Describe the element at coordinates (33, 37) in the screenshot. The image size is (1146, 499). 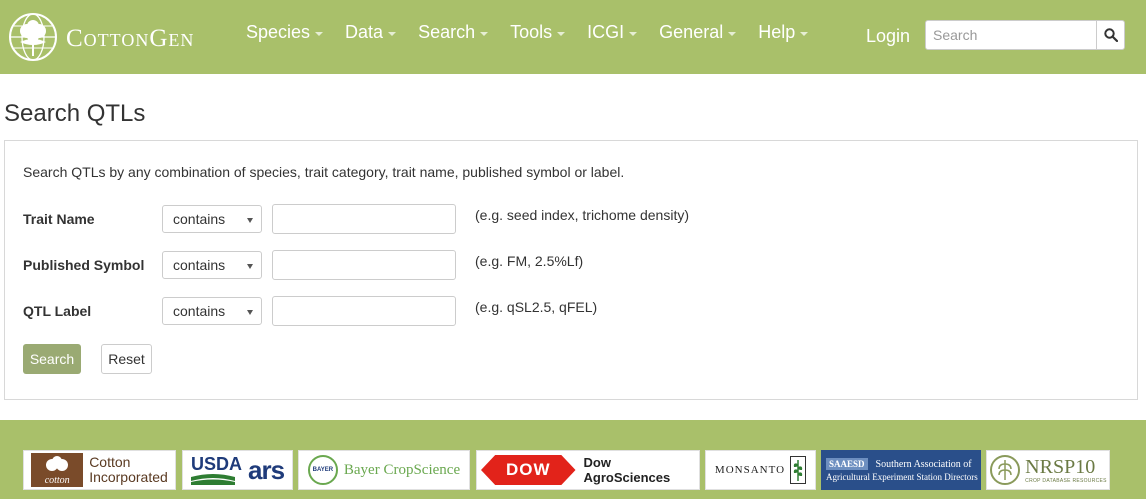
I see `cotton-boll-globe-icon` at that location.